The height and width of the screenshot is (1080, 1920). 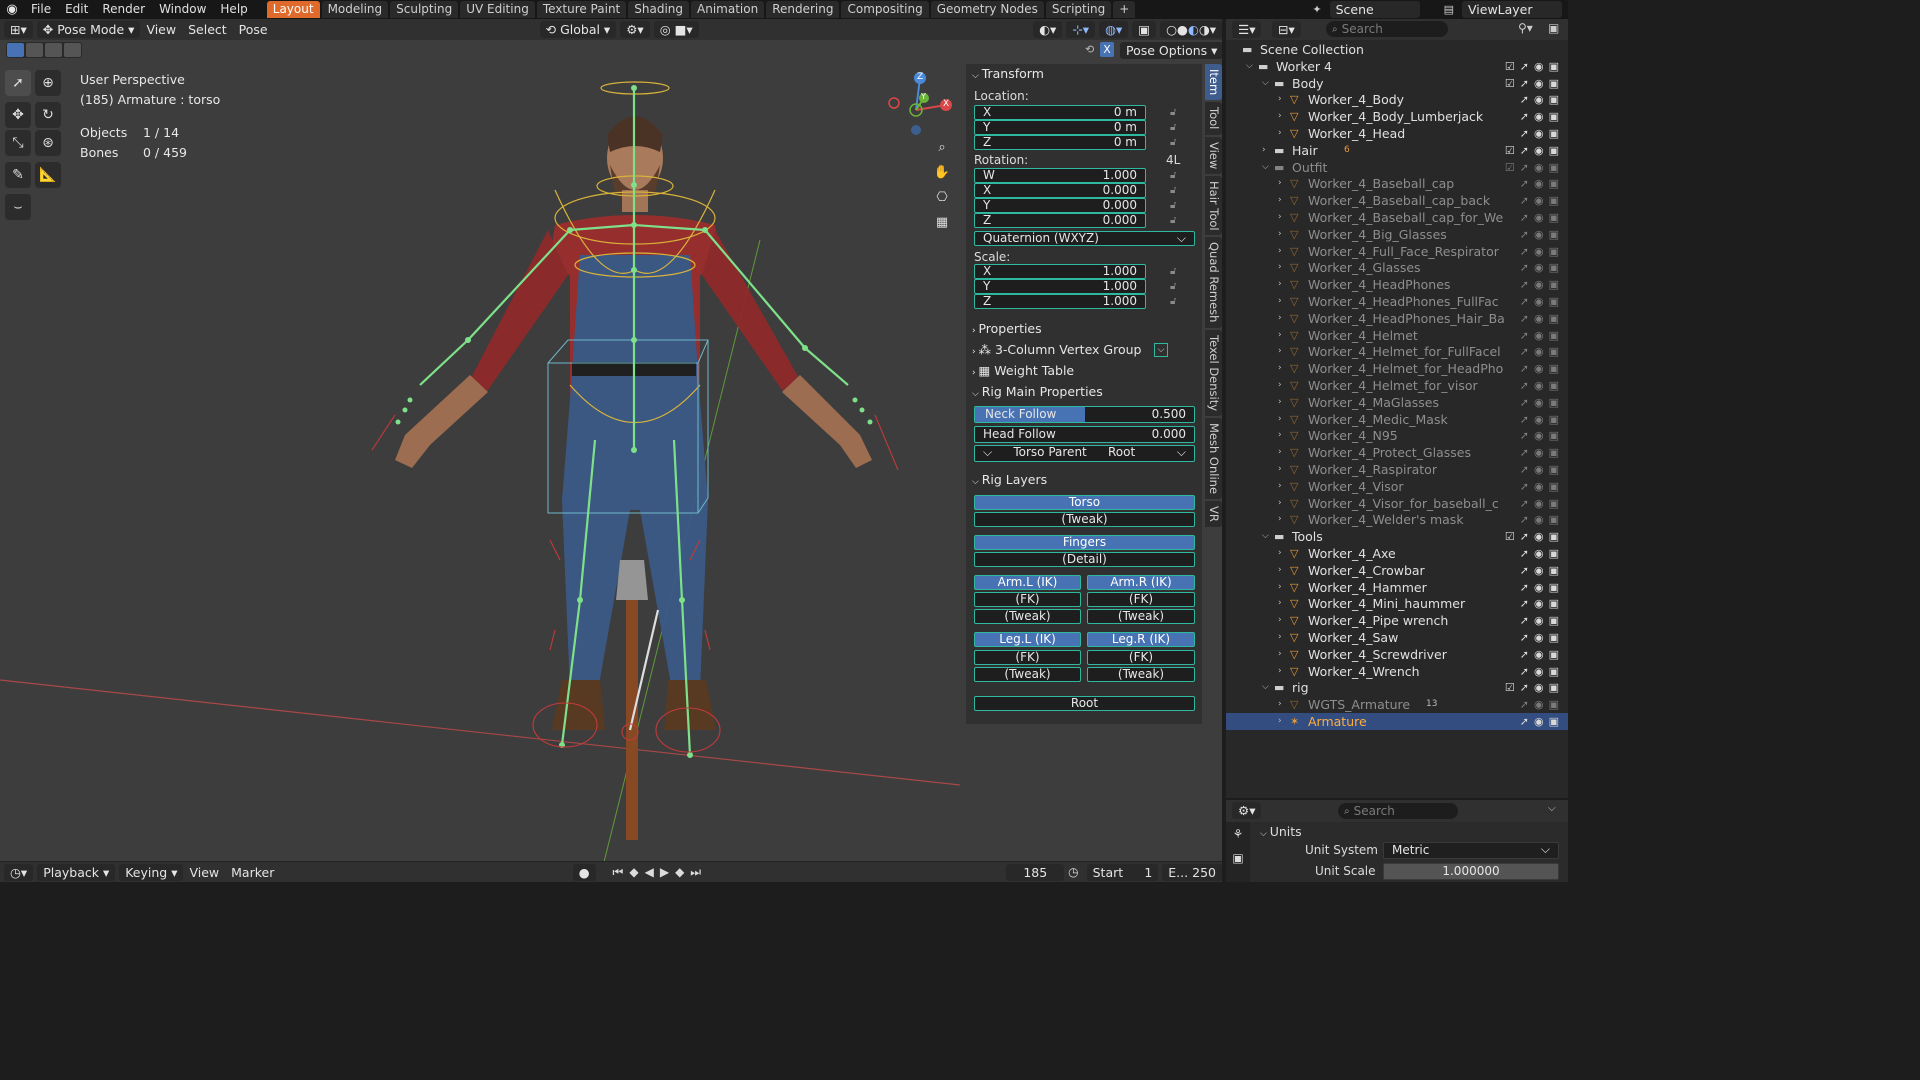 I want to click on timeline-area, so click(x=611, y=861).